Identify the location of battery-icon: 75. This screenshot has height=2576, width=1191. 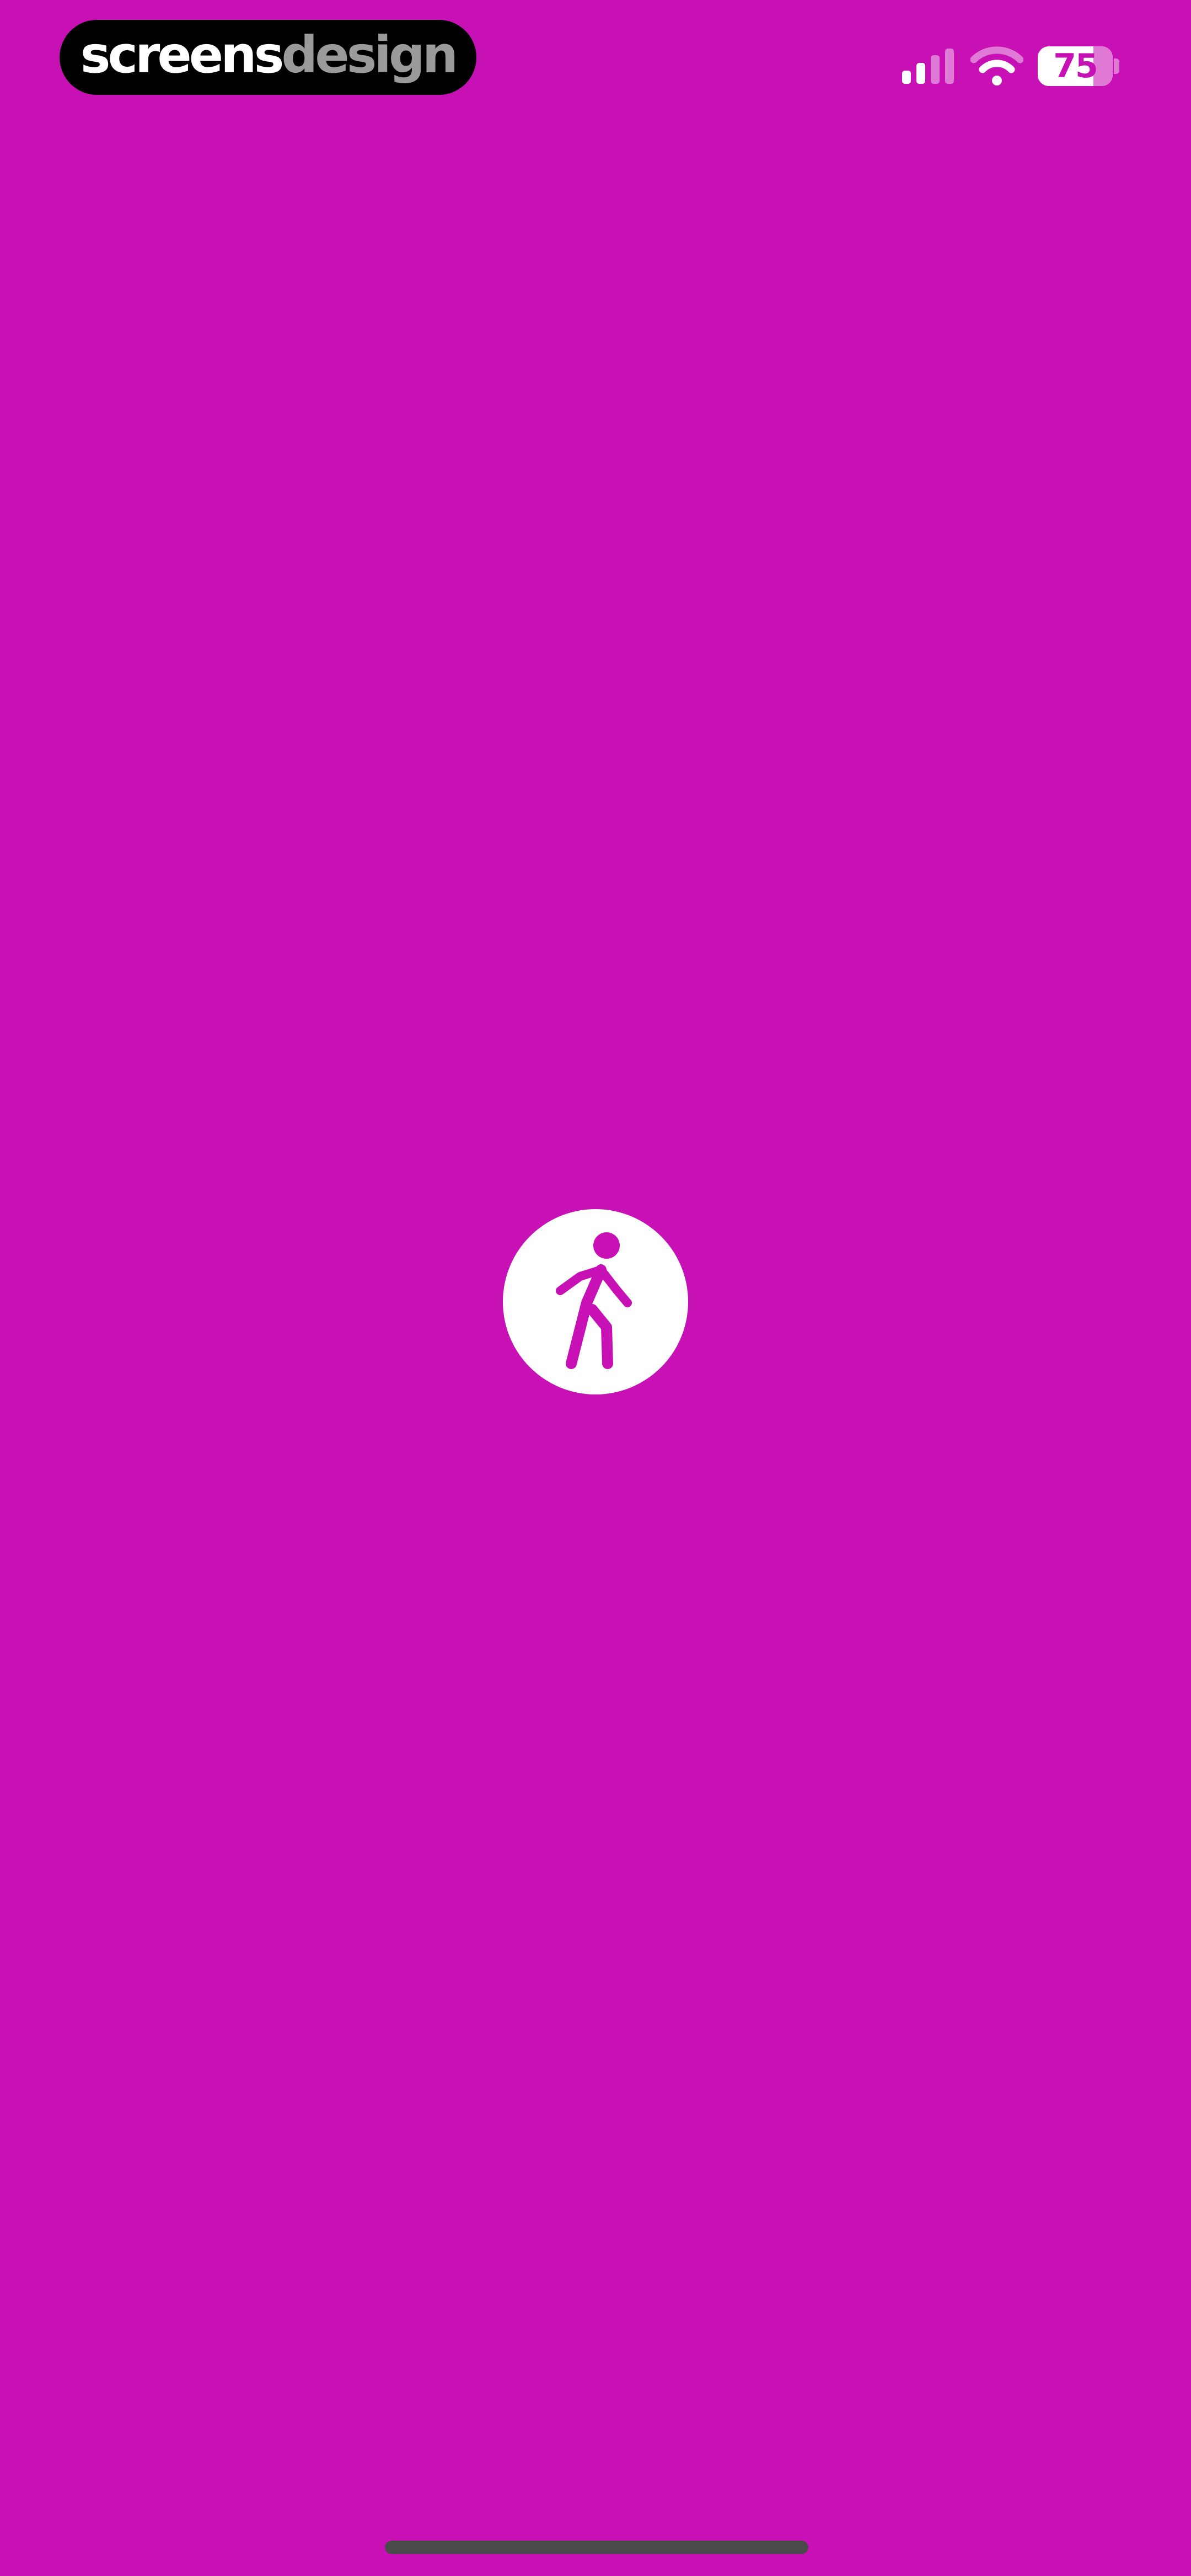
(1075, 66).